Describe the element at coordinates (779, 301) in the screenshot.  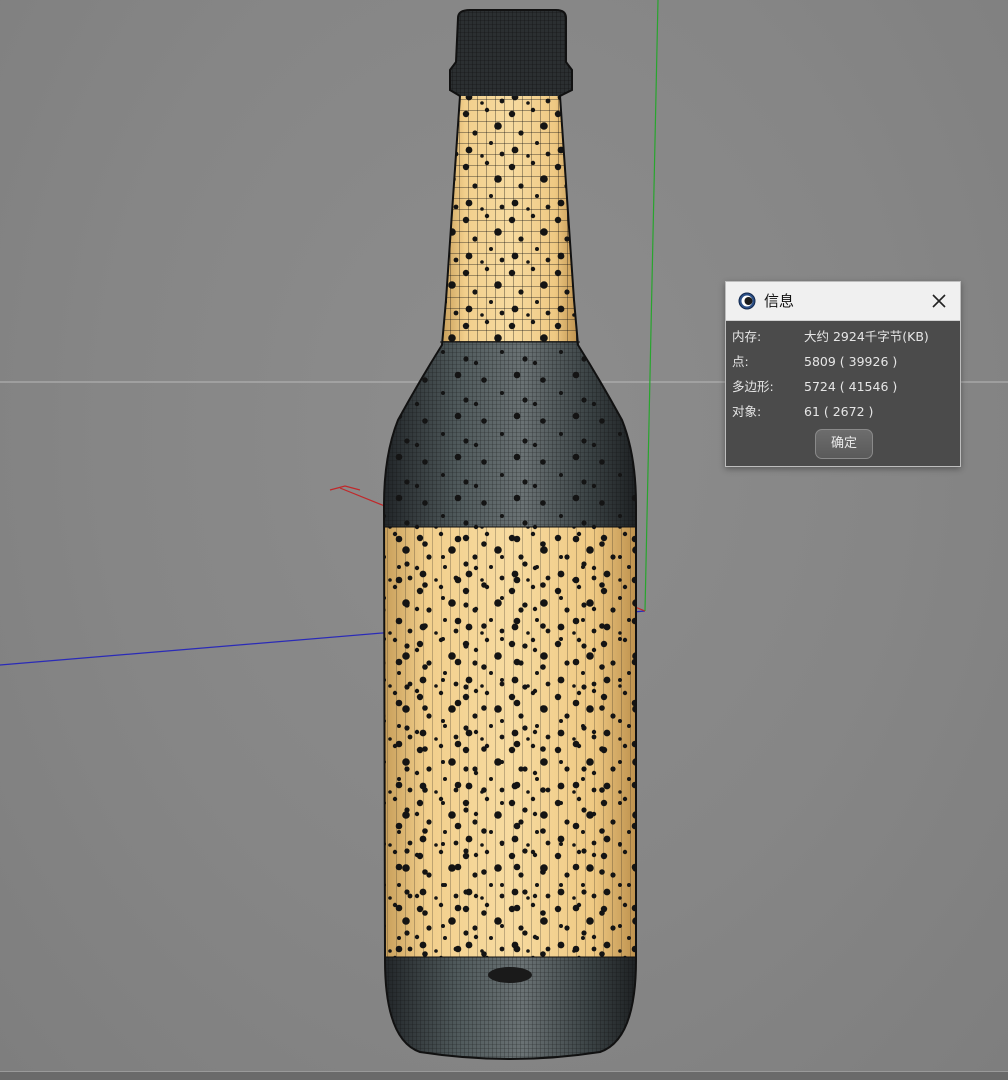
I see `dialog-title: 信息` at that location.